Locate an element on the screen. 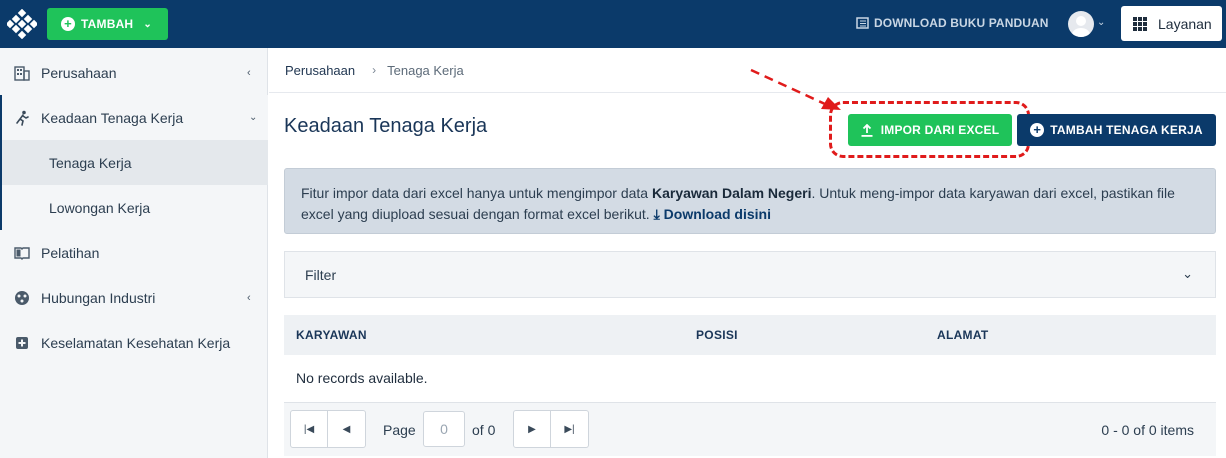  tambah-dropdown-button: + TAMBAH ⌄ is located at coordinates (107, 24).